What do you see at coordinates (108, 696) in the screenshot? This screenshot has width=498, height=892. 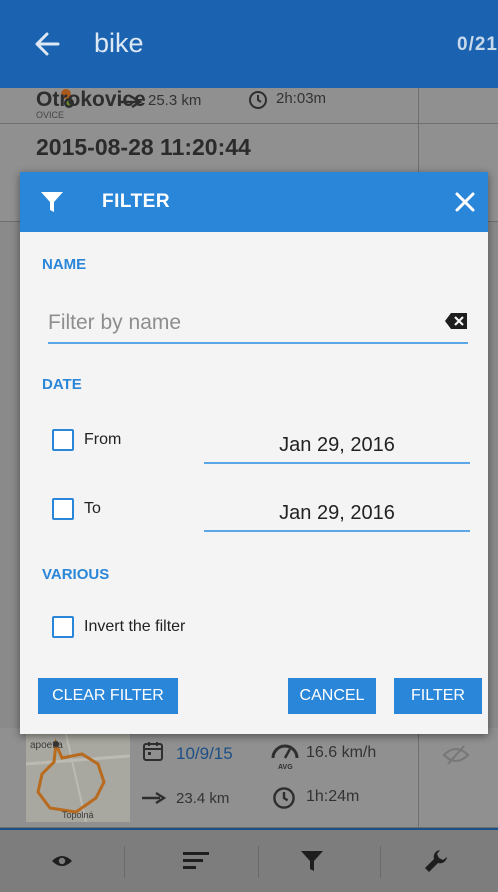 I see `clear-filter-button: CLEAR FILTER` at bounding box center [108, 696].